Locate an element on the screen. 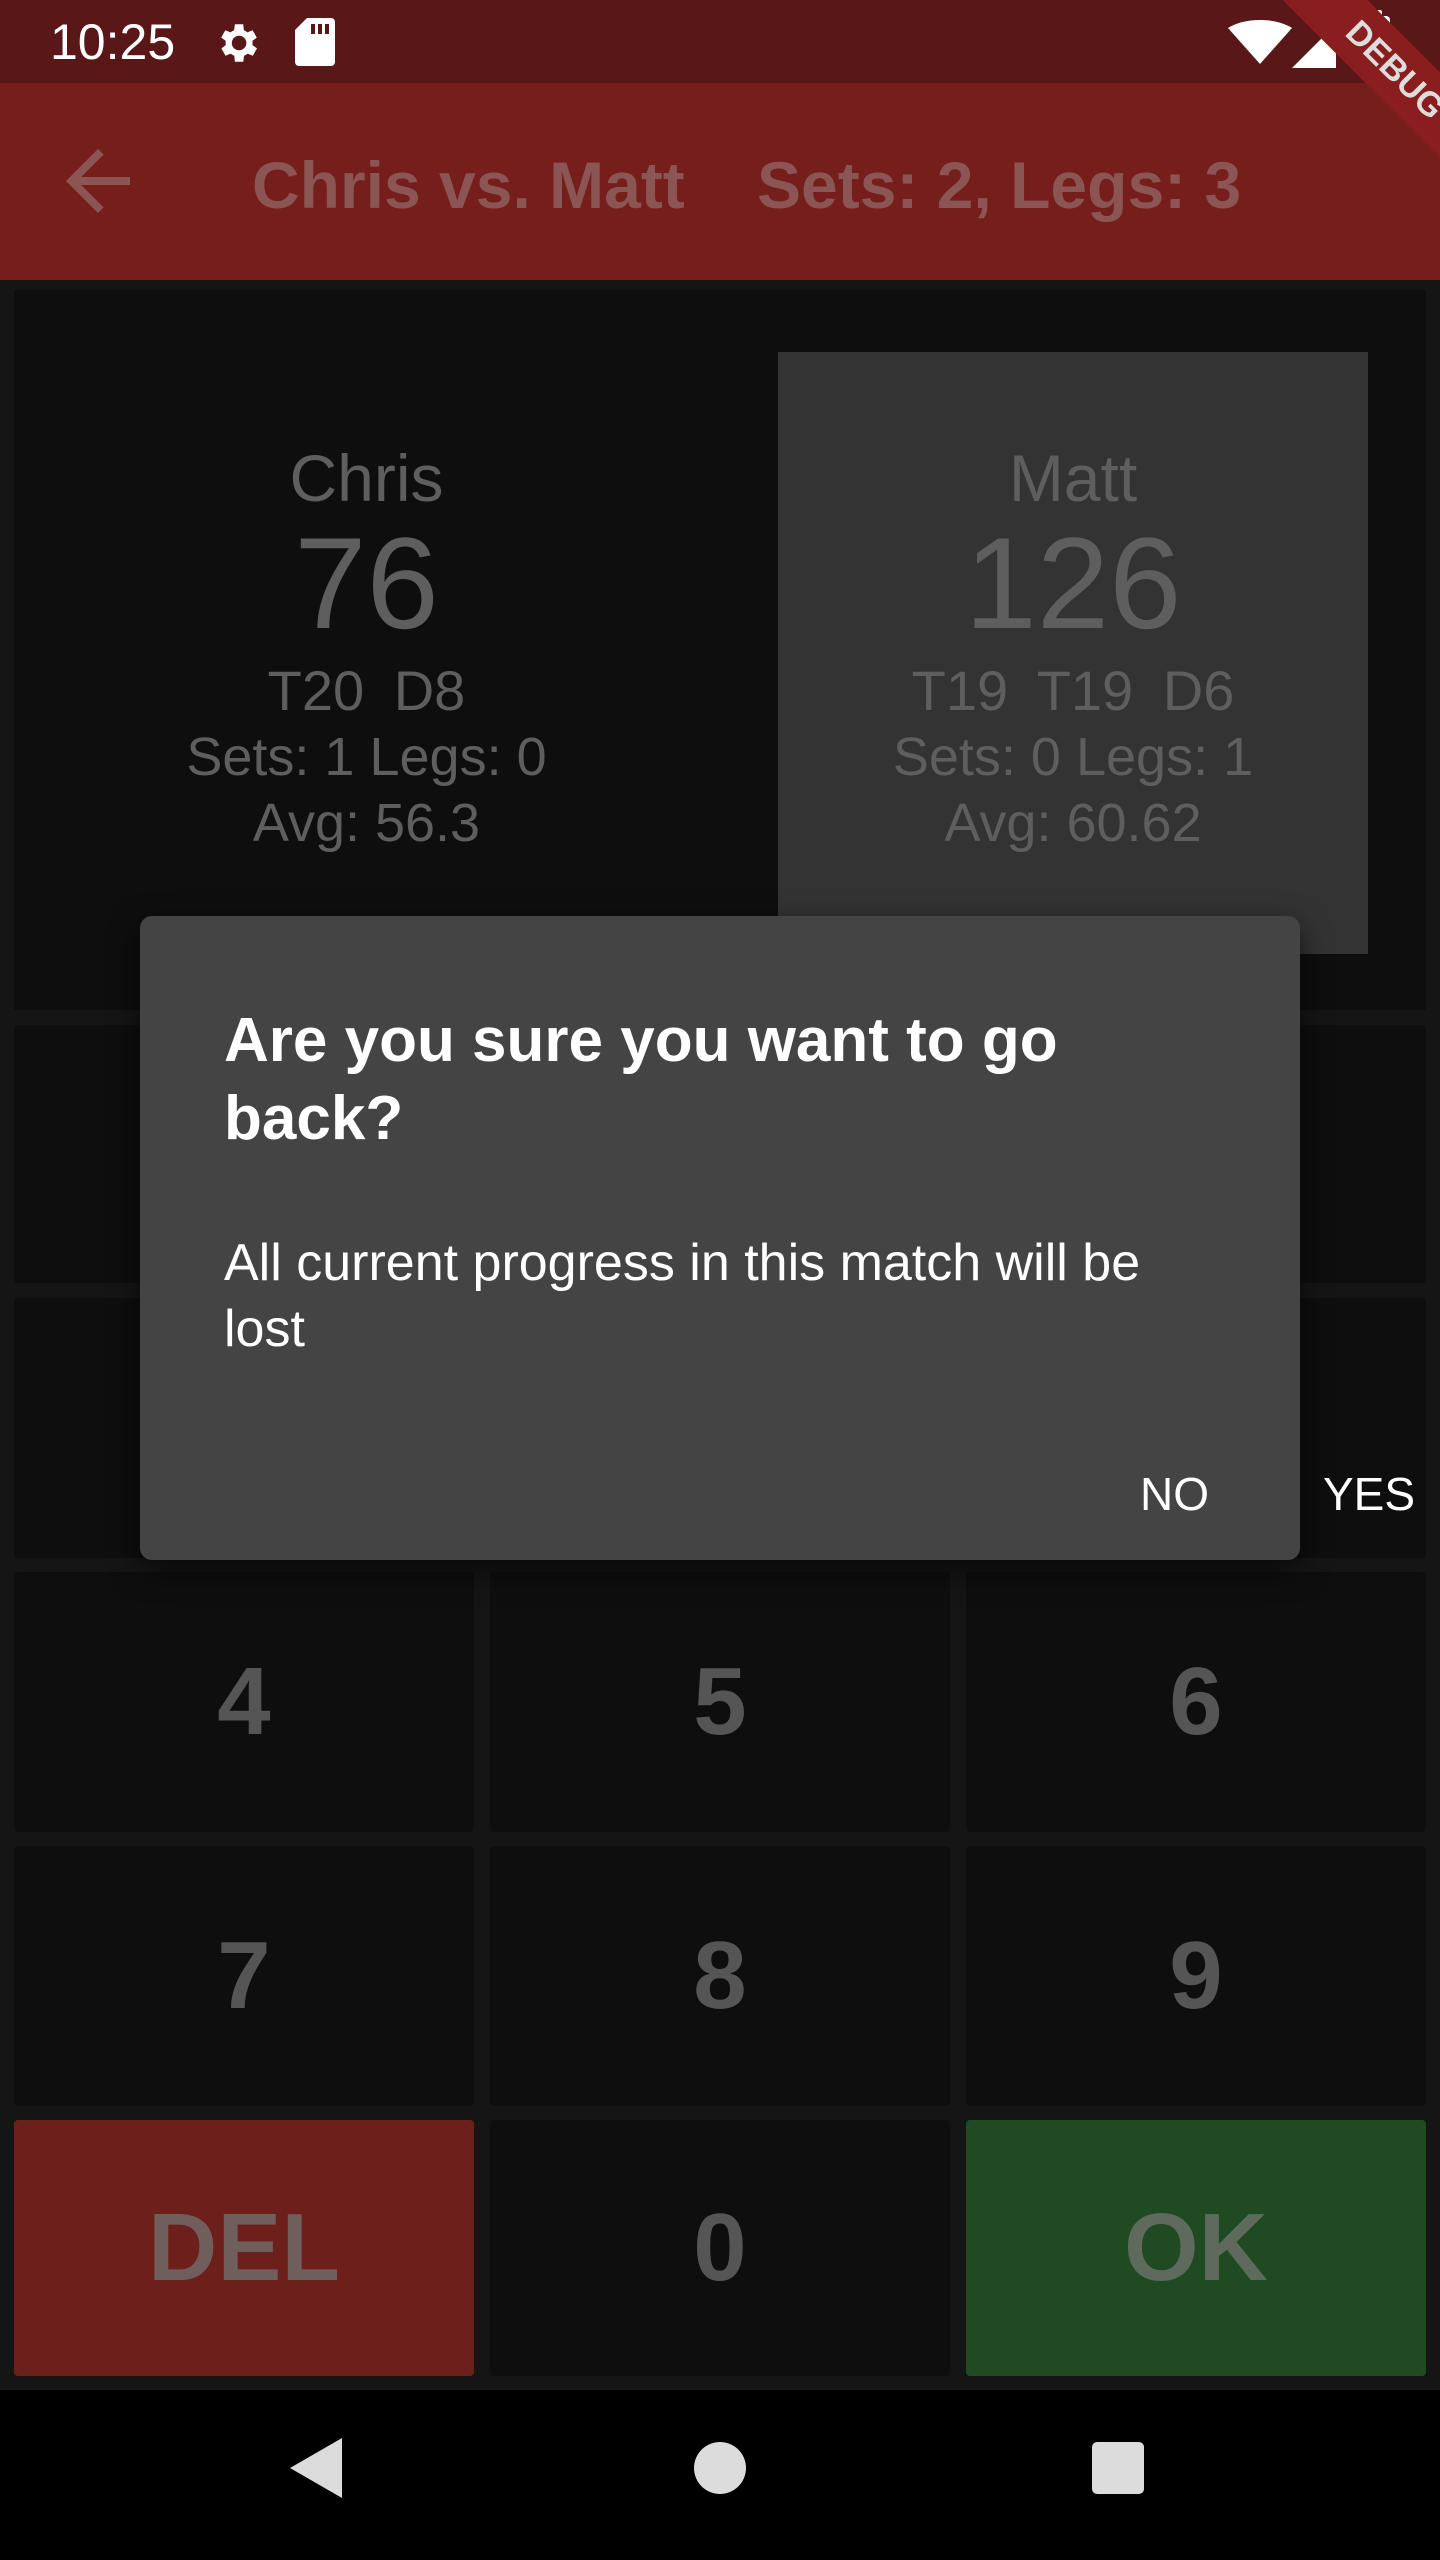 This screenshot has width=1440, height=2560. home-circle-icon is located at coordinates (720, 2468).